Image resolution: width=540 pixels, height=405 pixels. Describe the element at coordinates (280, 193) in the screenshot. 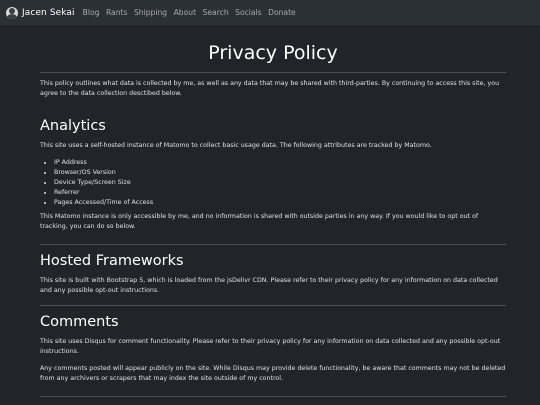

I see `list-item: Referrer` at that location.